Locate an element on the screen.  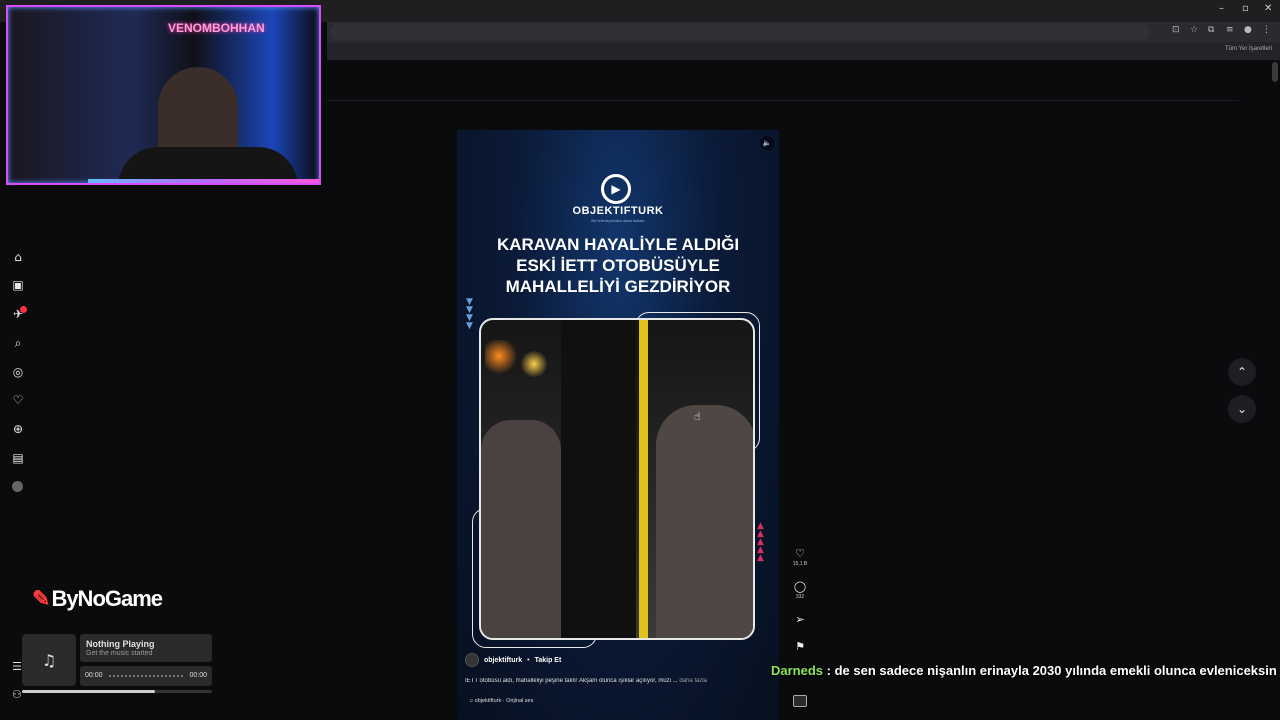
player-info: Nothing Playing Get the music started is located at coordinates (146, 648).